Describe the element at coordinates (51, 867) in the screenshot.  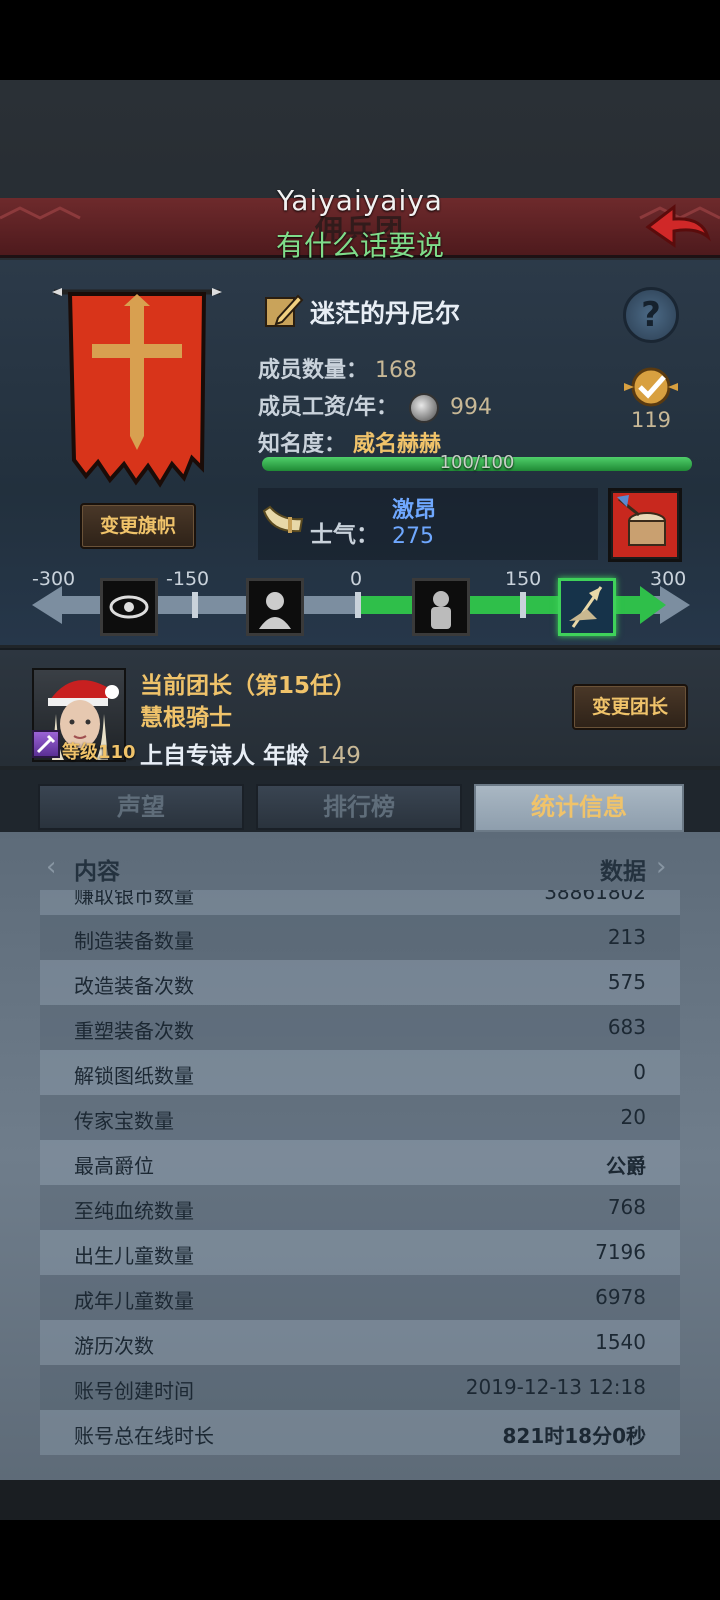
I see `chevron-left-icon: ‹` at that location.